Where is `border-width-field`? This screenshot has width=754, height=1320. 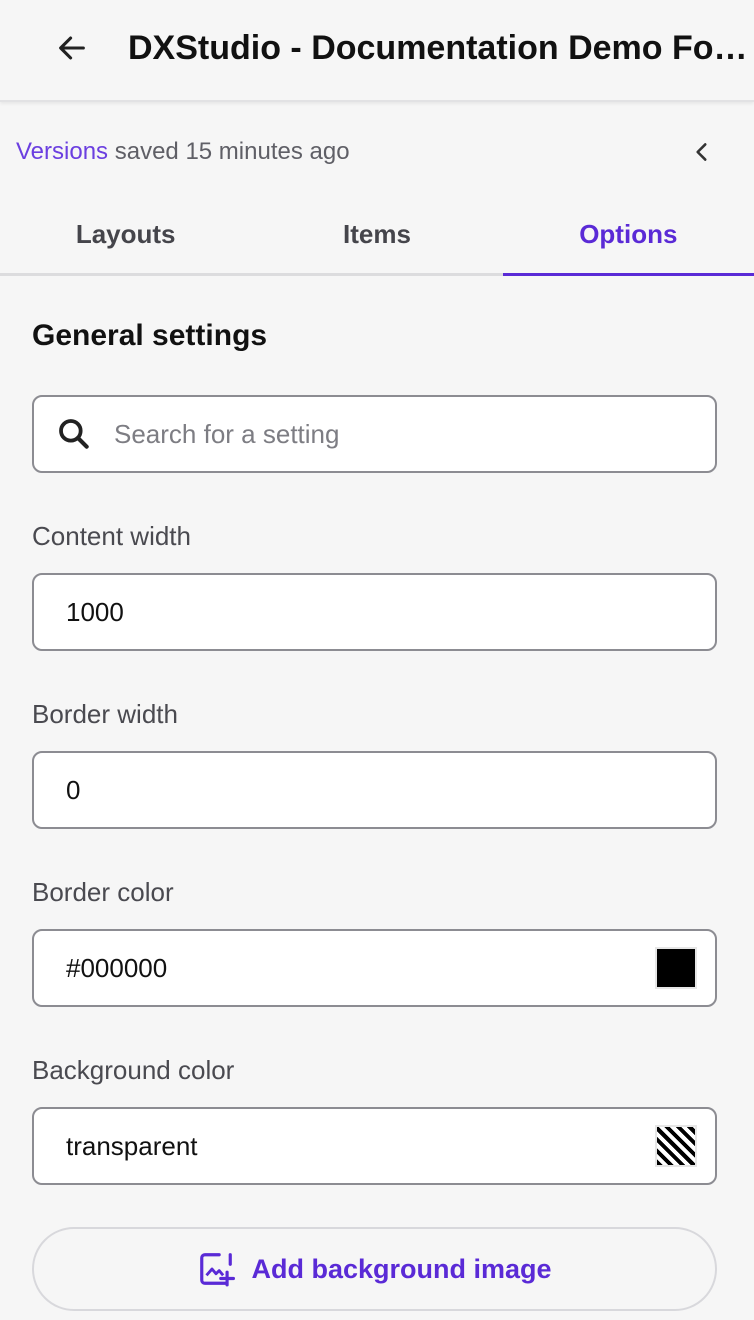
border-width-field is located at coordinates (374, 790).